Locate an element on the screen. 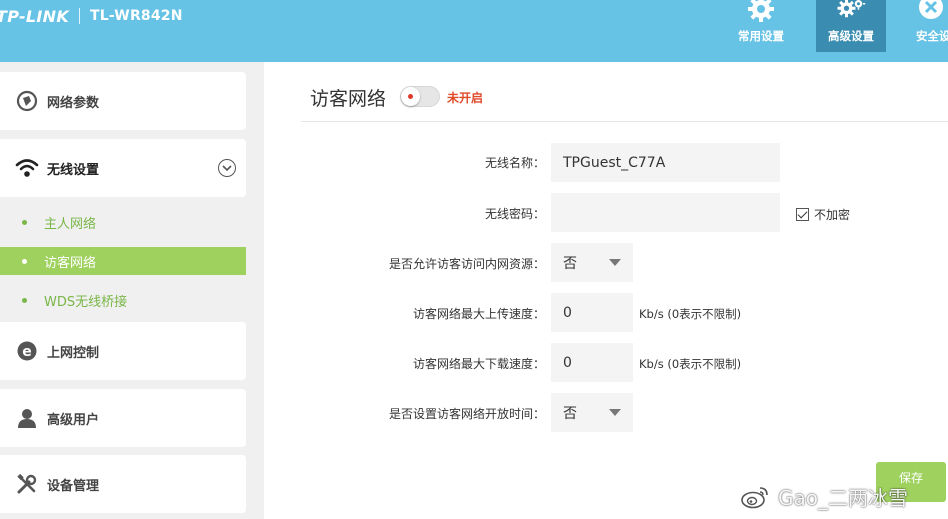  nav-label: 常用设置 is located at coordinates (761, 36).